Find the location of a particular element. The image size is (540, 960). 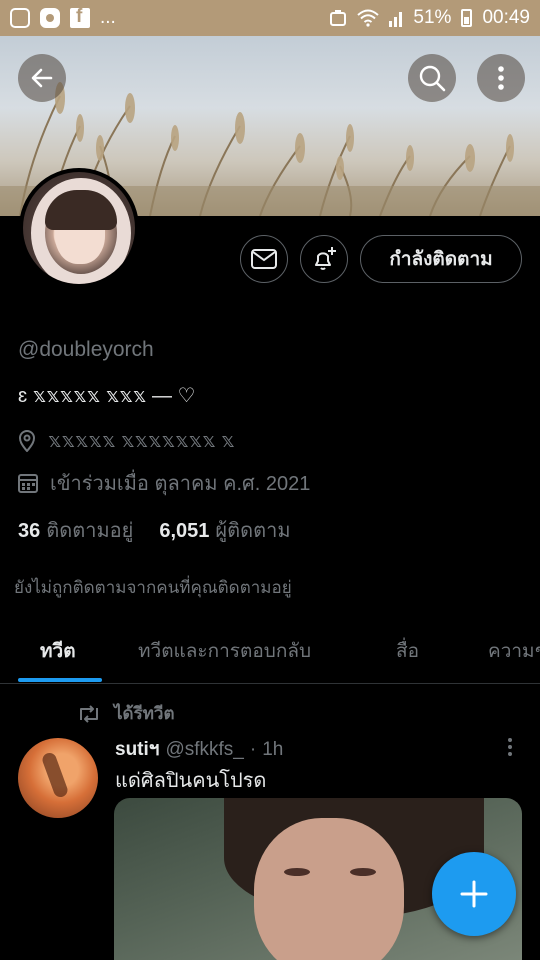

retweet-icon is located at coordinates (89, 713).